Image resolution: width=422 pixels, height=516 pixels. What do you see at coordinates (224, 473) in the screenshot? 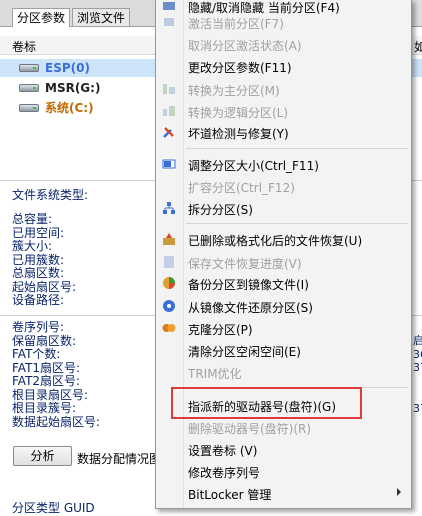
I see `menu-item-label: 修改卷序列号` at bounding box center [224, 473].